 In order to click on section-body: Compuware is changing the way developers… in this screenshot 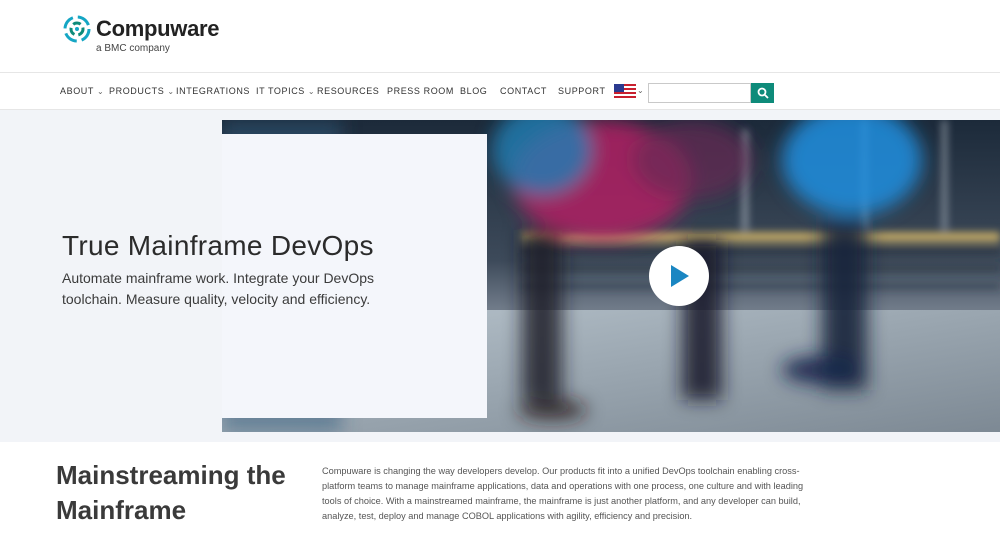, I will do `click(563, 493)`.